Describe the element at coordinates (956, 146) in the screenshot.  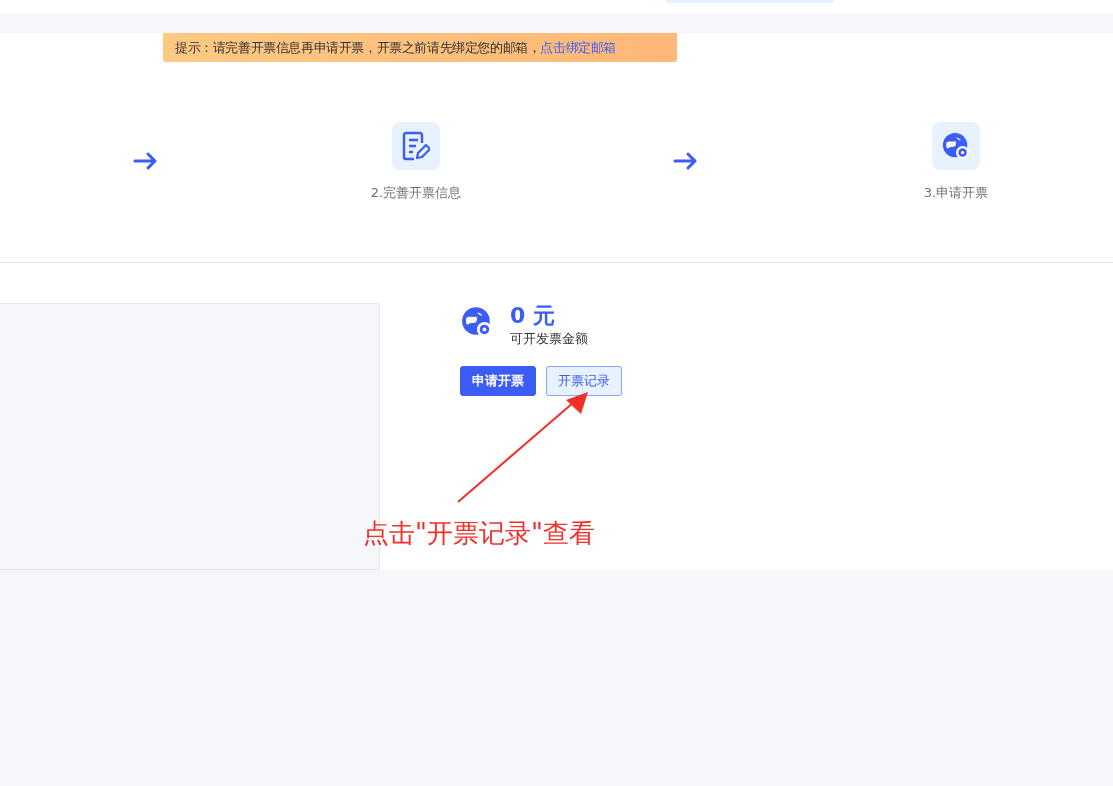
I see `globe-gear-icon` at that location.